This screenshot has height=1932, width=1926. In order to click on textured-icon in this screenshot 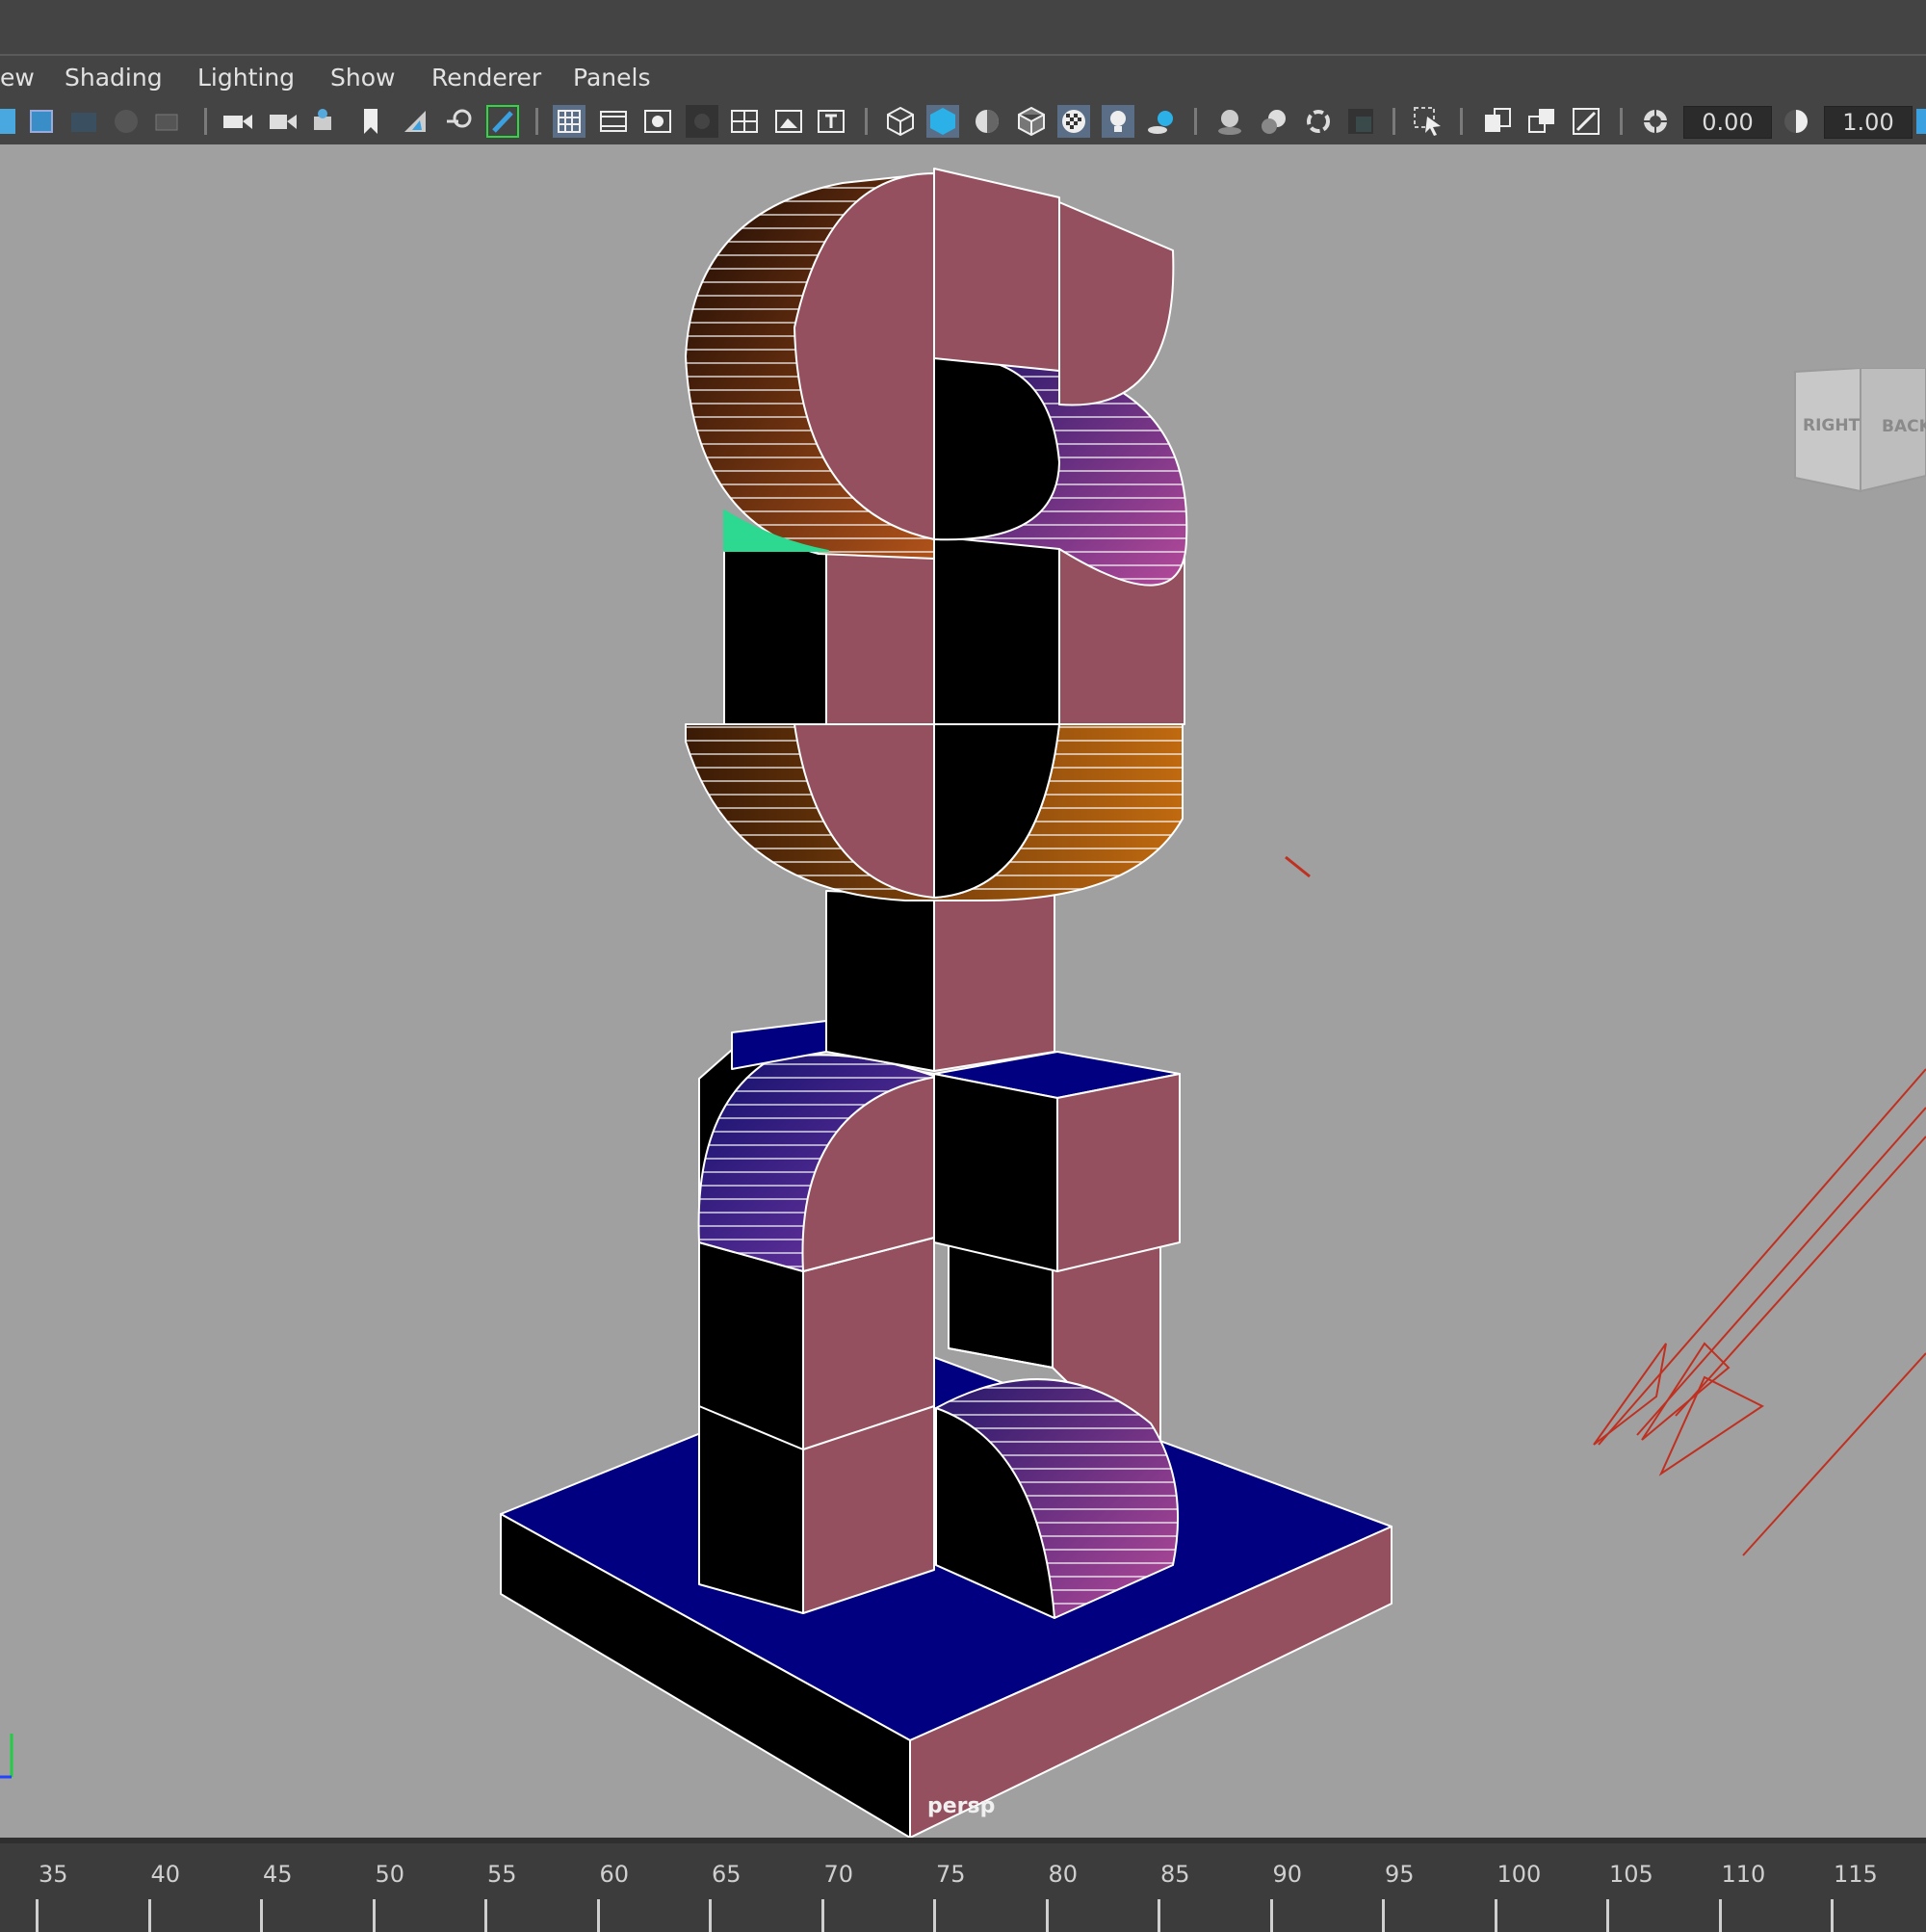, I will do `click(1073, 121)`.